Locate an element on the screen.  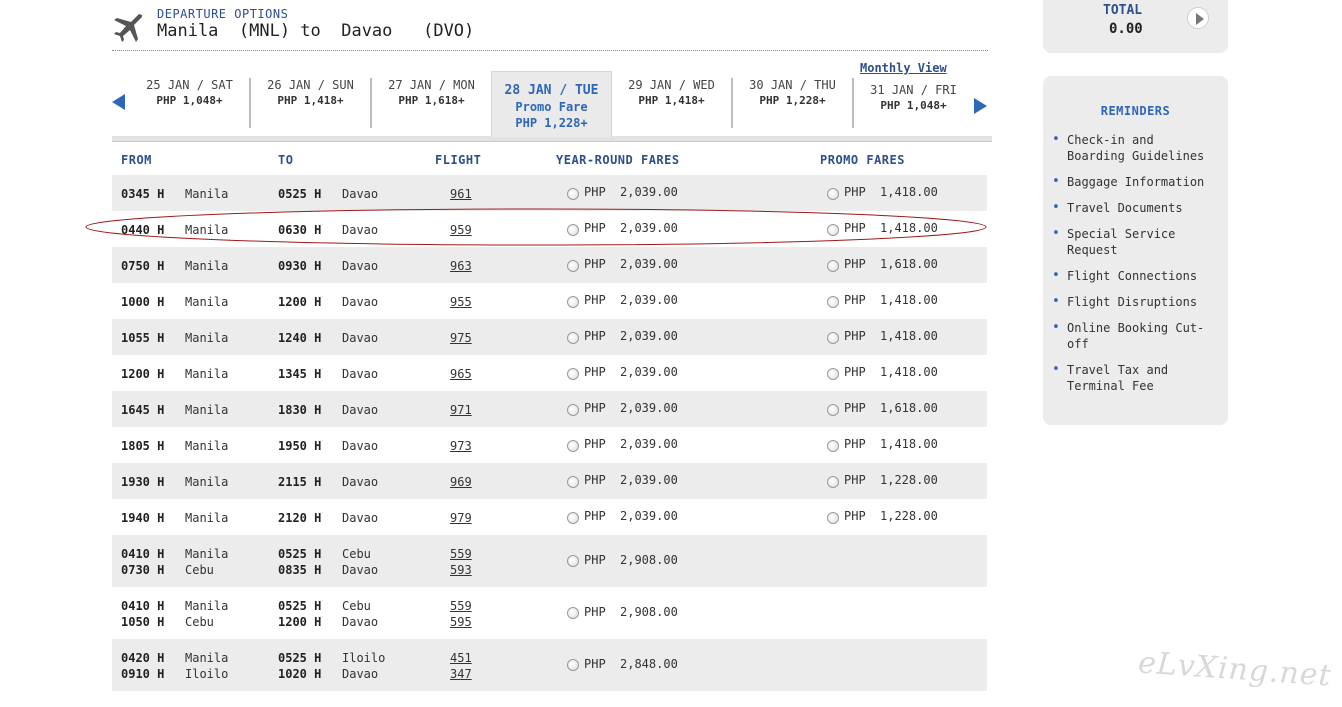
route-title: Manila (MNL) to Davao (DVO) is located at coordinates (316, 31).